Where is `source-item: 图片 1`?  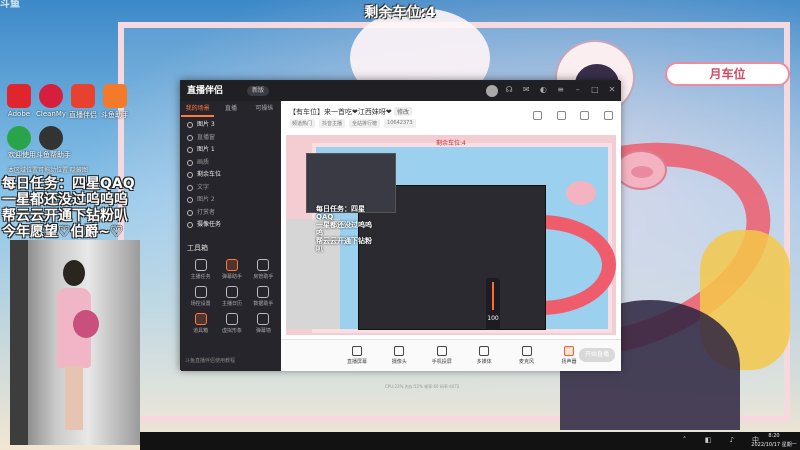
source-item: 图片 1 is located at coordinates (231, 150).